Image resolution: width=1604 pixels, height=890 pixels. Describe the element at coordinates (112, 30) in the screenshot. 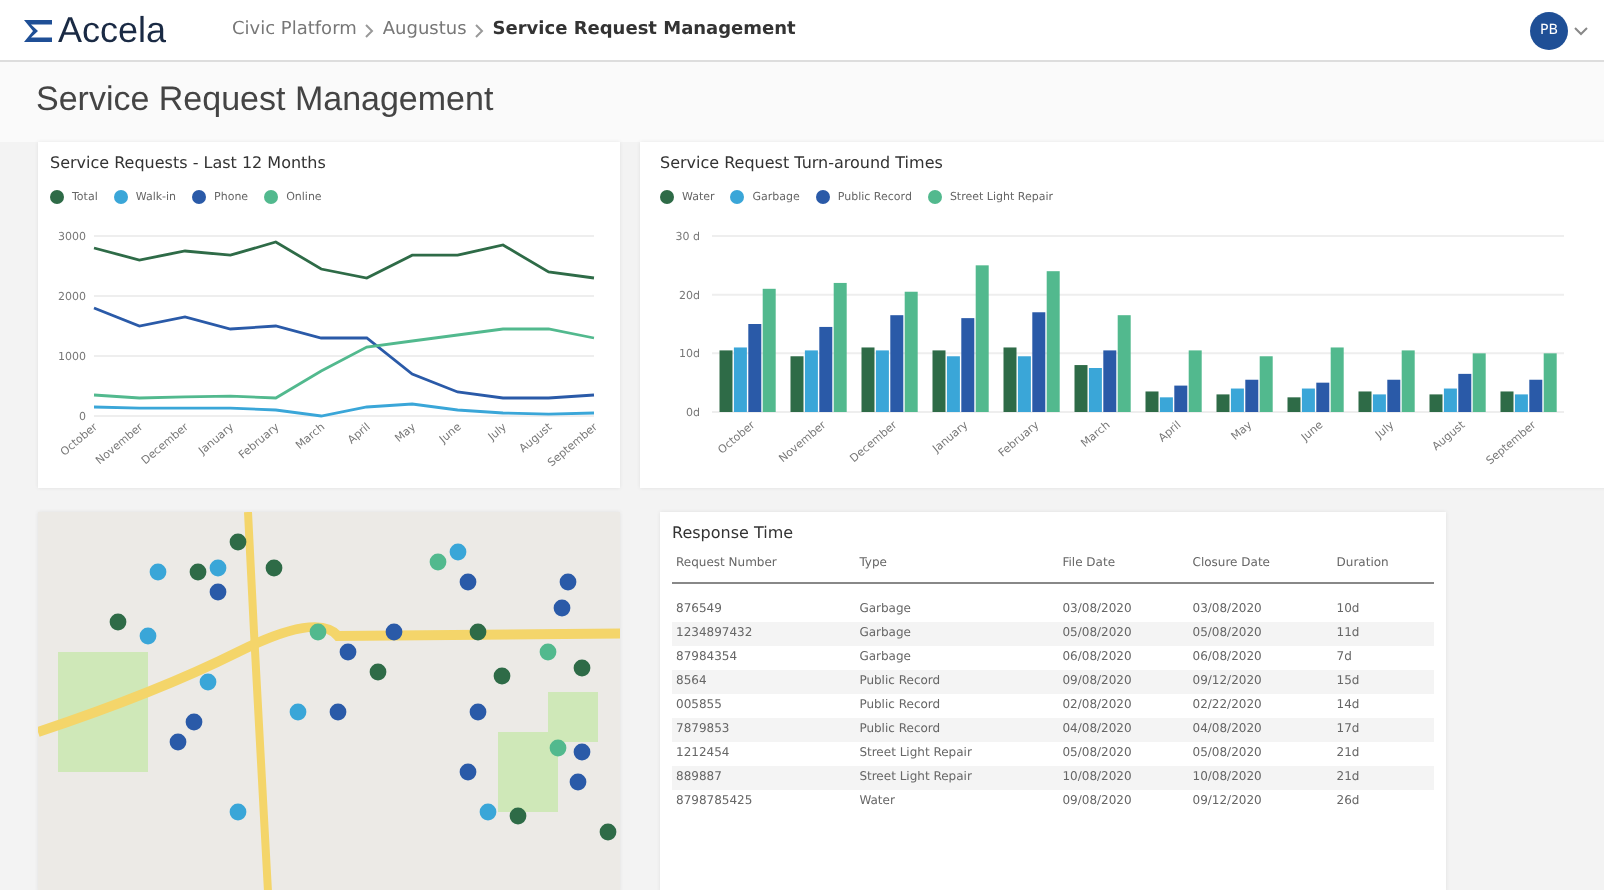

I see `logo-text: Accela` at that location.